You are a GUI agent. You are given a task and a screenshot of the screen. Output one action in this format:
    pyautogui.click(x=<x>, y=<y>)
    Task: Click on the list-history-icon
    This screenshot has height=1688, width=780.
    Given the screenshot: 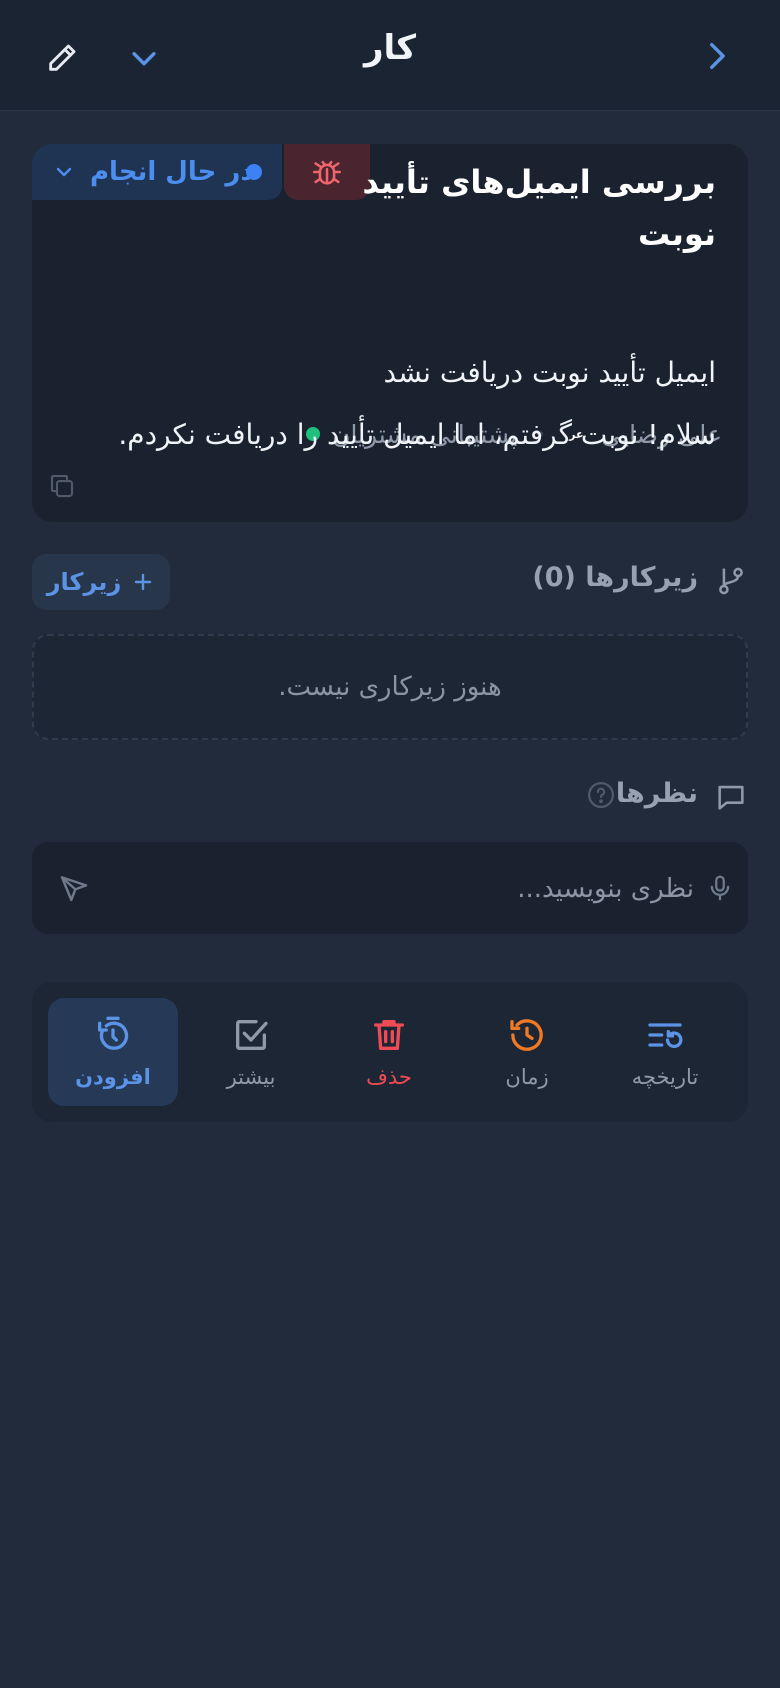 What is the action you would take?
    pyautogui.click(x=665, y=1036)
    